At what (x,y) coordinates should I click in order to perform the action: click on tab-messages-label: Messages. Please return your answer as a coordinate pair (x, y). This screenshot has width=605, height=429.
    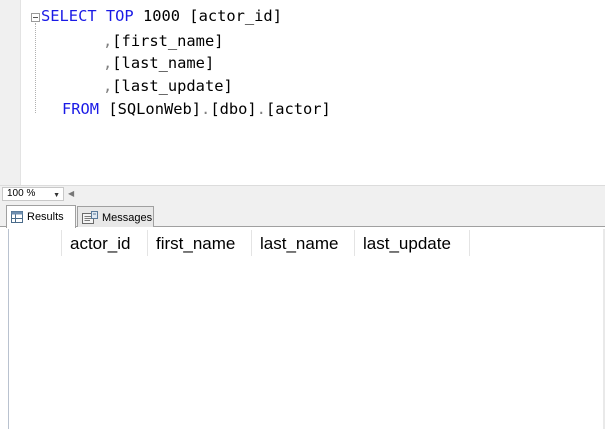
    Looking at the image, I should click on (127, 217).